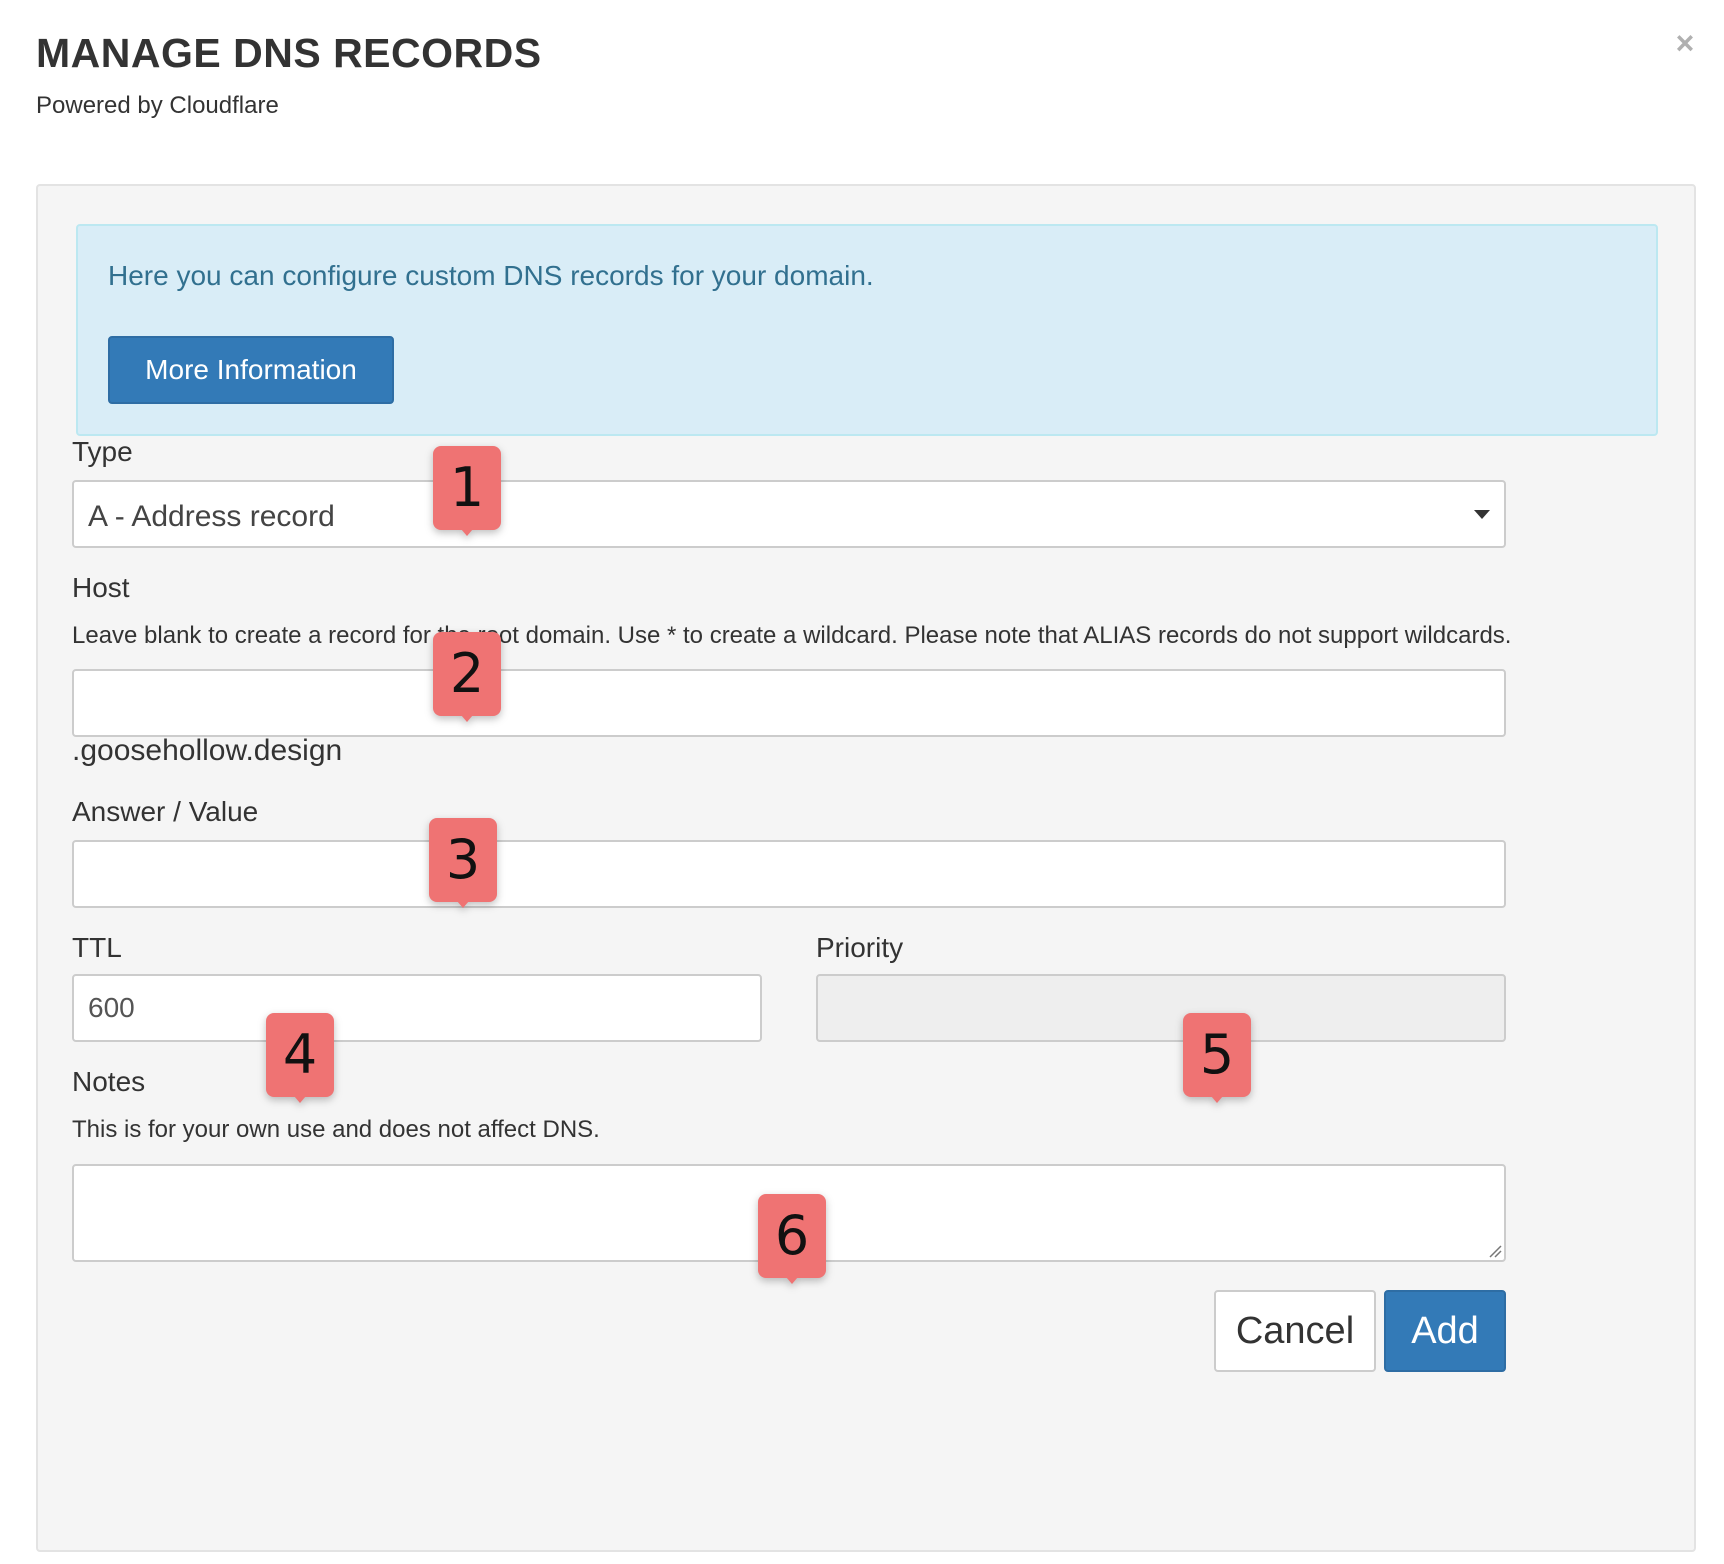  I want to click on add-button: Add, so click(1445, 1331).